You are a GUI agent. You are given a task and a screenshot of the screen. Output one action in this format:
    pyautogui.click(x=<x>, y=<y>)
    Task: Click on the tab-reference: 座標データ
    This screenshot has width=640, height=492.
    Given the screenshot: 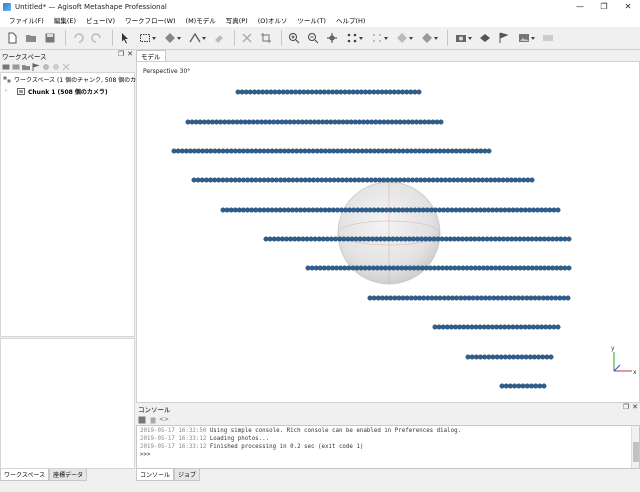 What is the action you would take?
    pyautogui.click(x=68, y=475)
    